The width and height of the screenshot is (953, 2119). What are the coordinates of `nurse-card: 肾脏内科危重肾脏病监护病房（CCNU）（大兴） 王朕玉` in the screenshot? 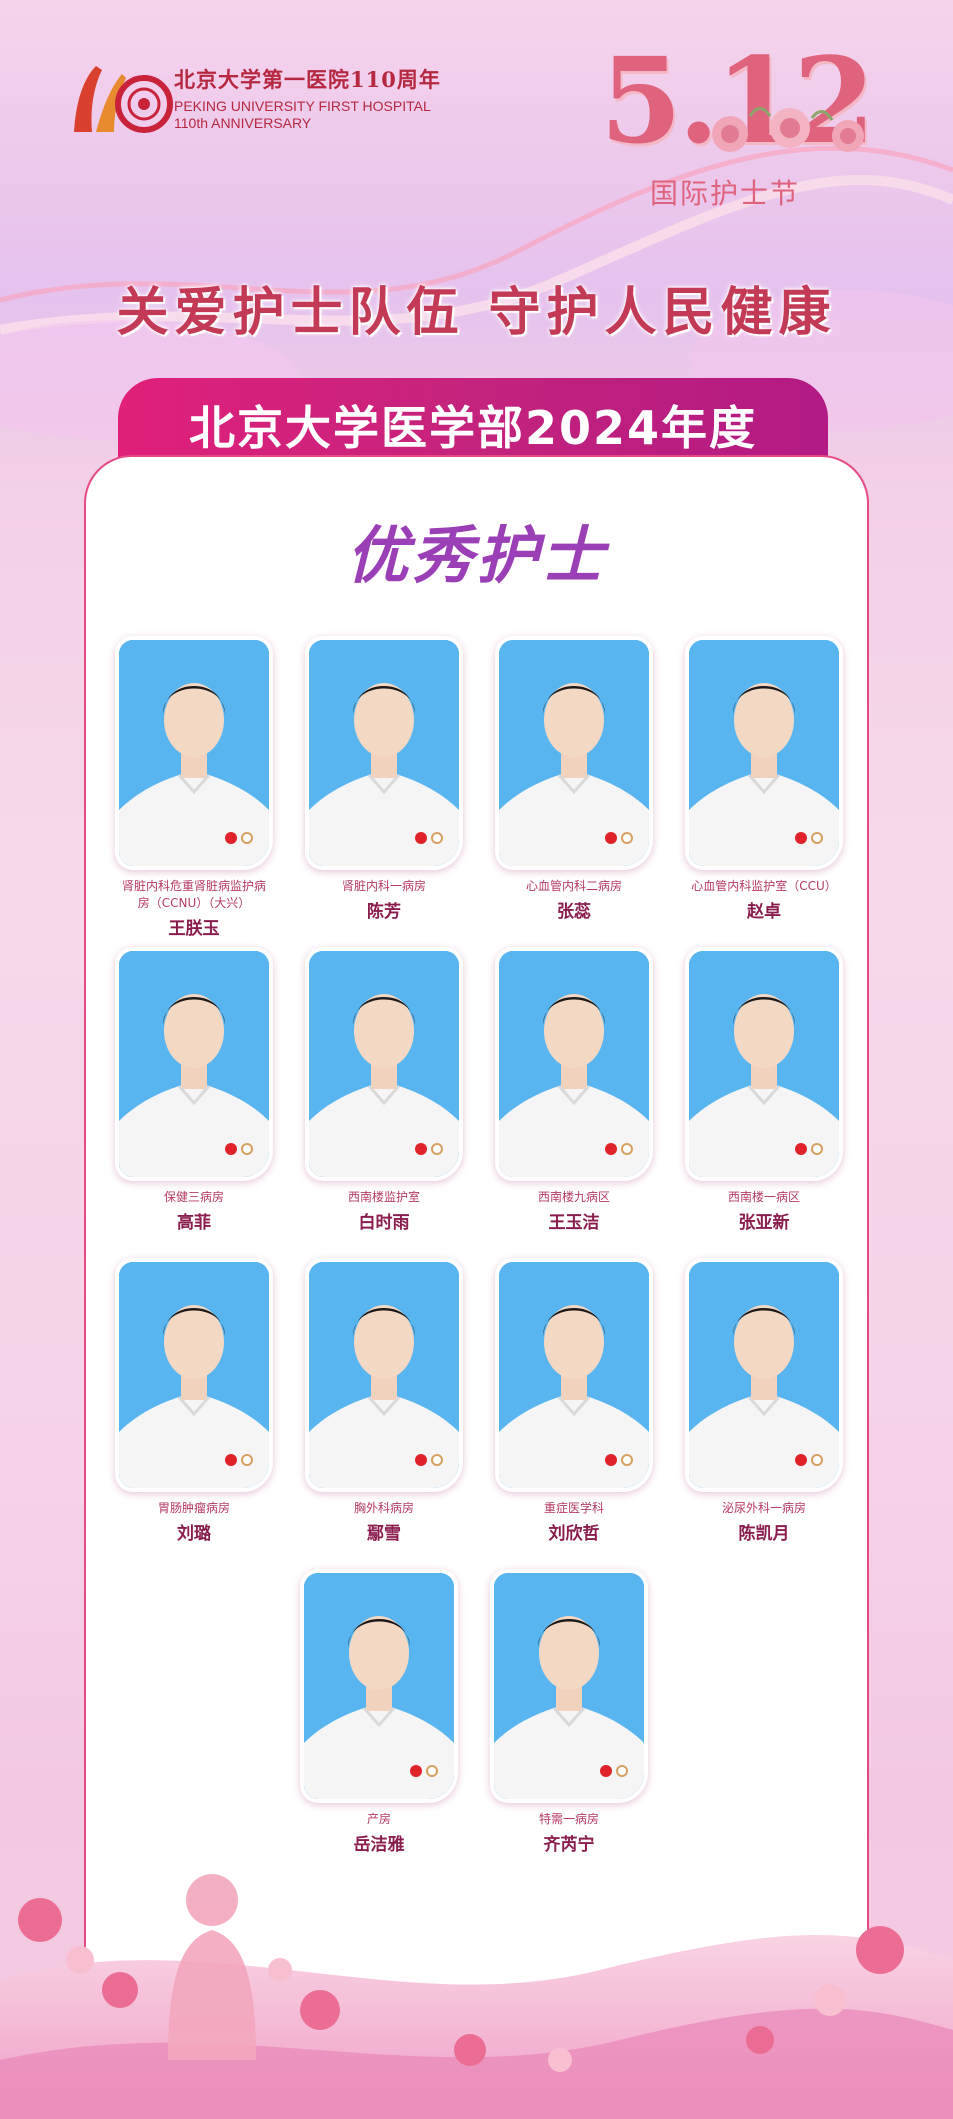 It's located at (194, 789).